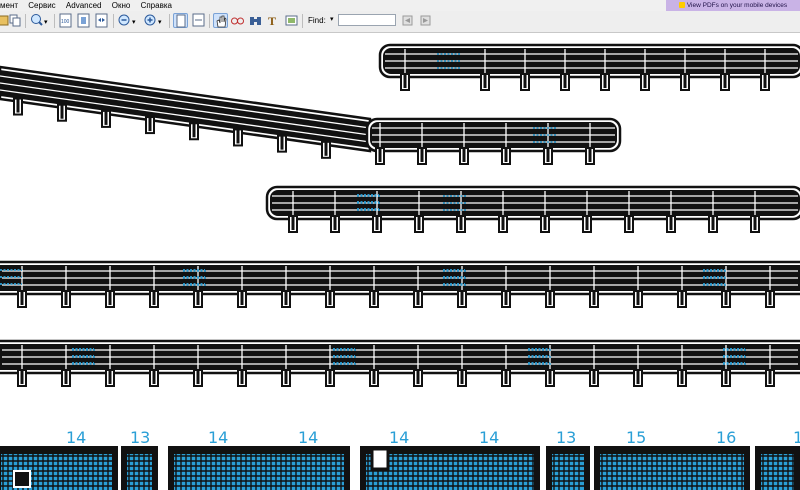 The width and height of the screenshot is (800, 490). What do you see at coordinates (128, 20) in the screenshot?
I see `zoom-out-icon: ▾` at bounding box center [128, 20].